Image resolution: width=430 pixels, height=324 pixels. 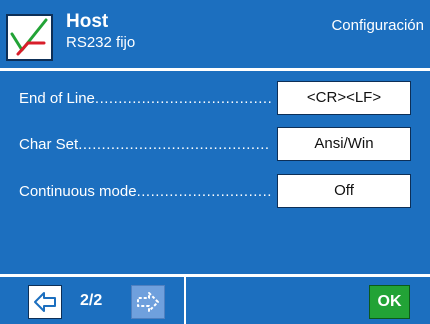 What do you see at coordinates (389, 302) in the screenshot?
I see `ok-button: OK` at bounding box center [389, 302].